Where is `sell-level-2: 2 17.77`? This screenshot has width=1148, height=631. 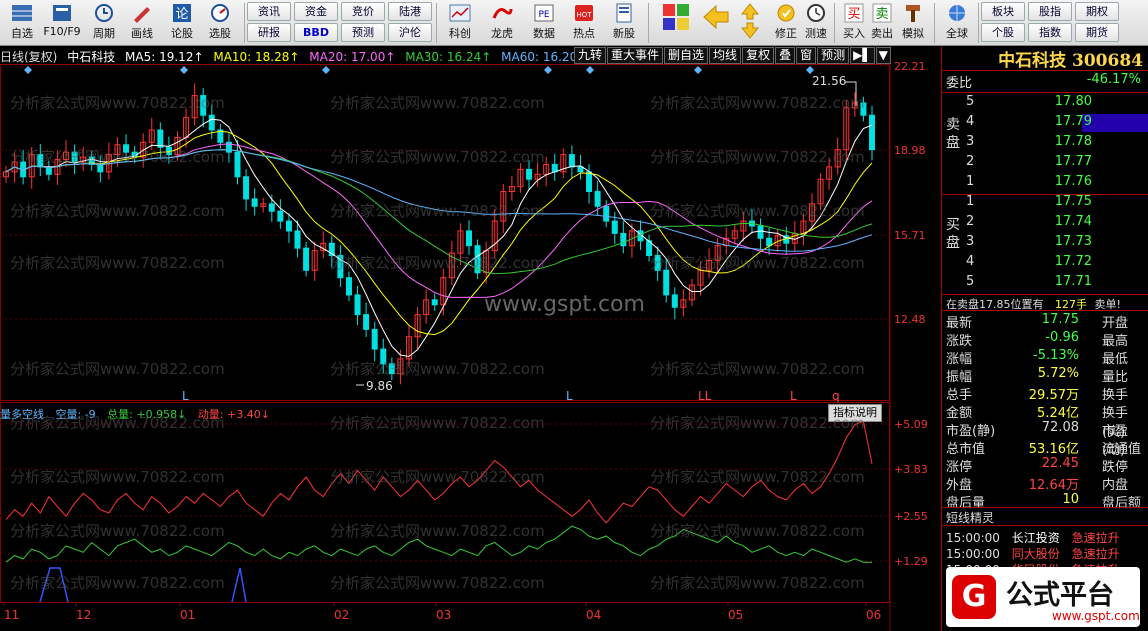 sell-level-2: 2 17.77 is located at coordinates (1055, 164).